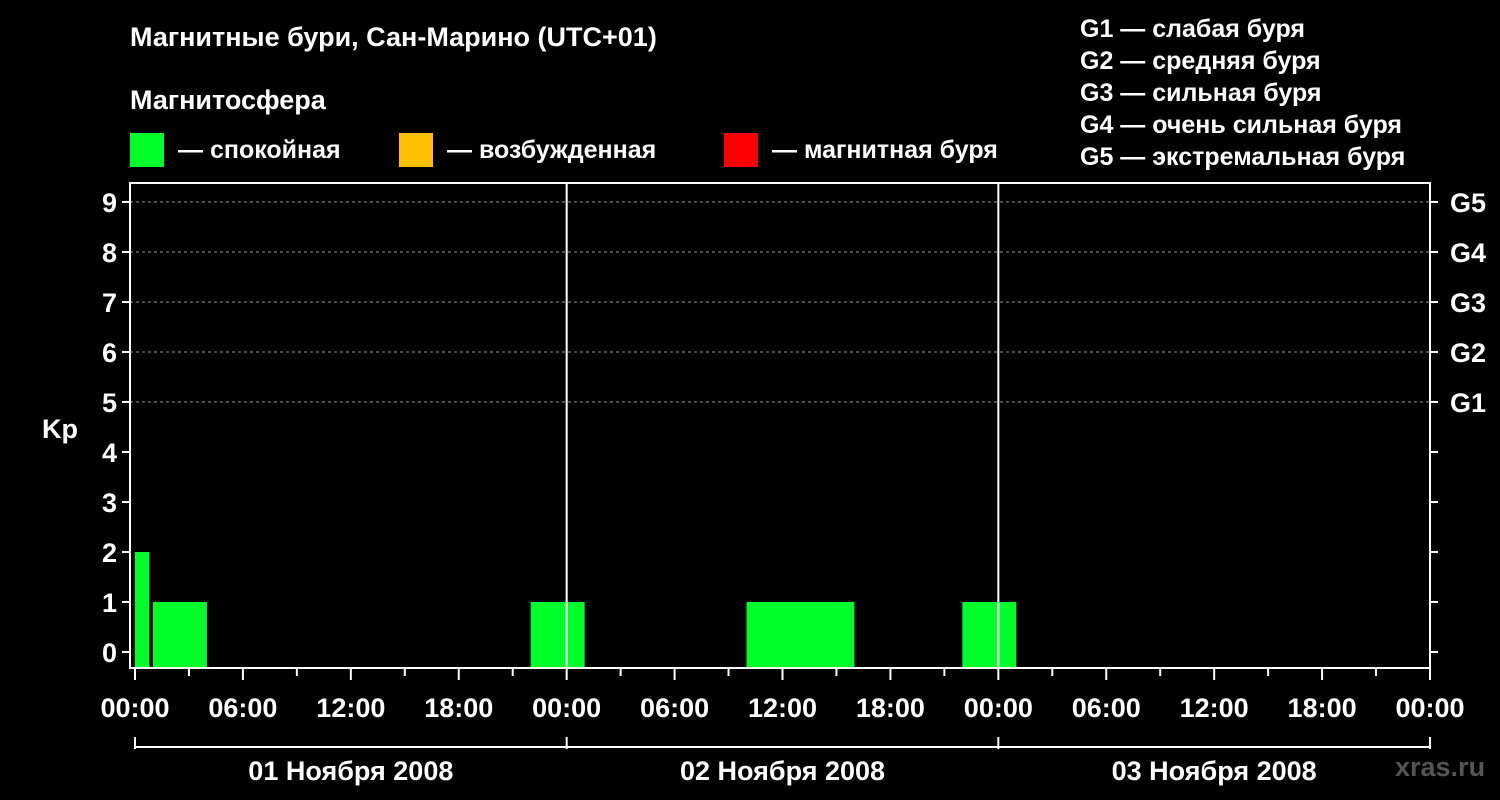  Describe the element at coordinates (109, 253) in the screenshot. I see `y-tick-label: 8` at that location.